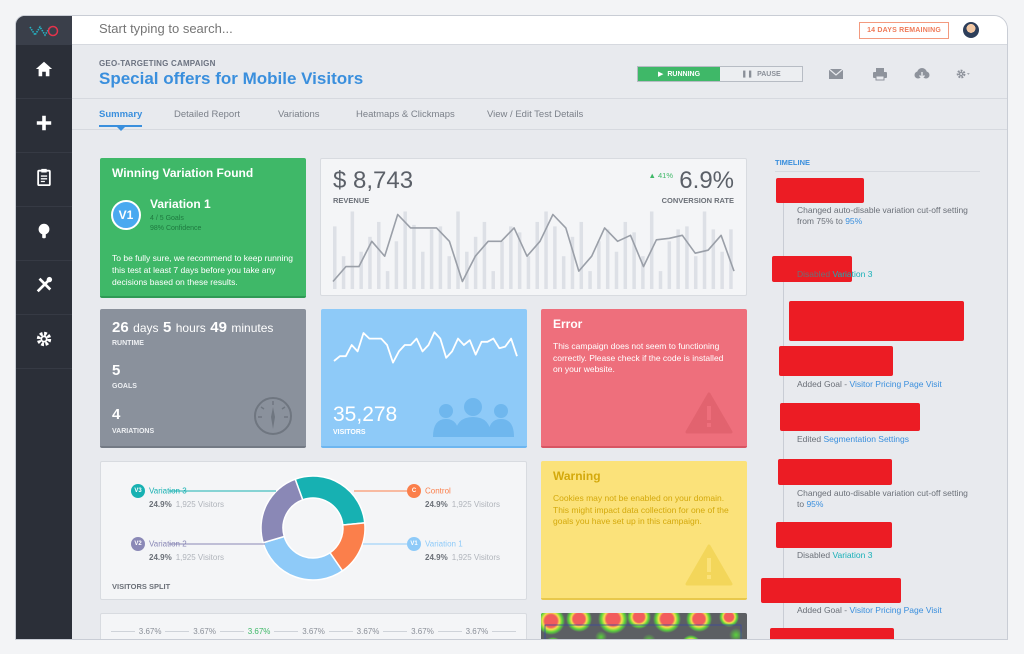 The image size is (1024, 654). I want to click on sidebar-item-home, so click(44, 72).